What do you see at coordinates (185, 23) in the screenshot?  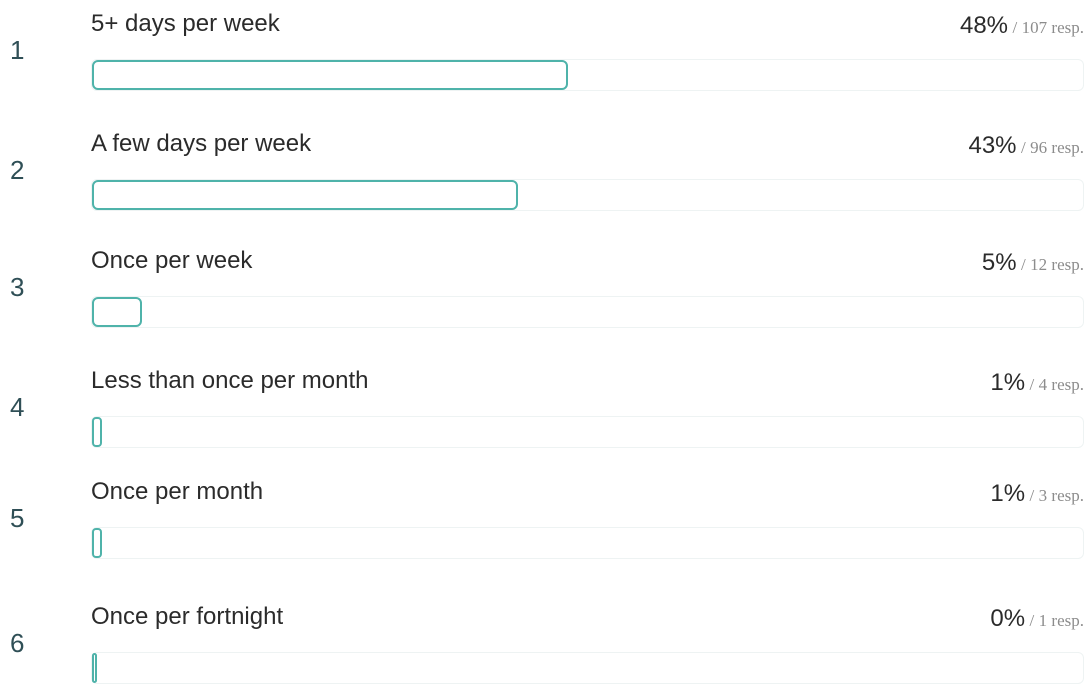 I see `answer-label: 5+ days per week` at bounding box center [185, 23].